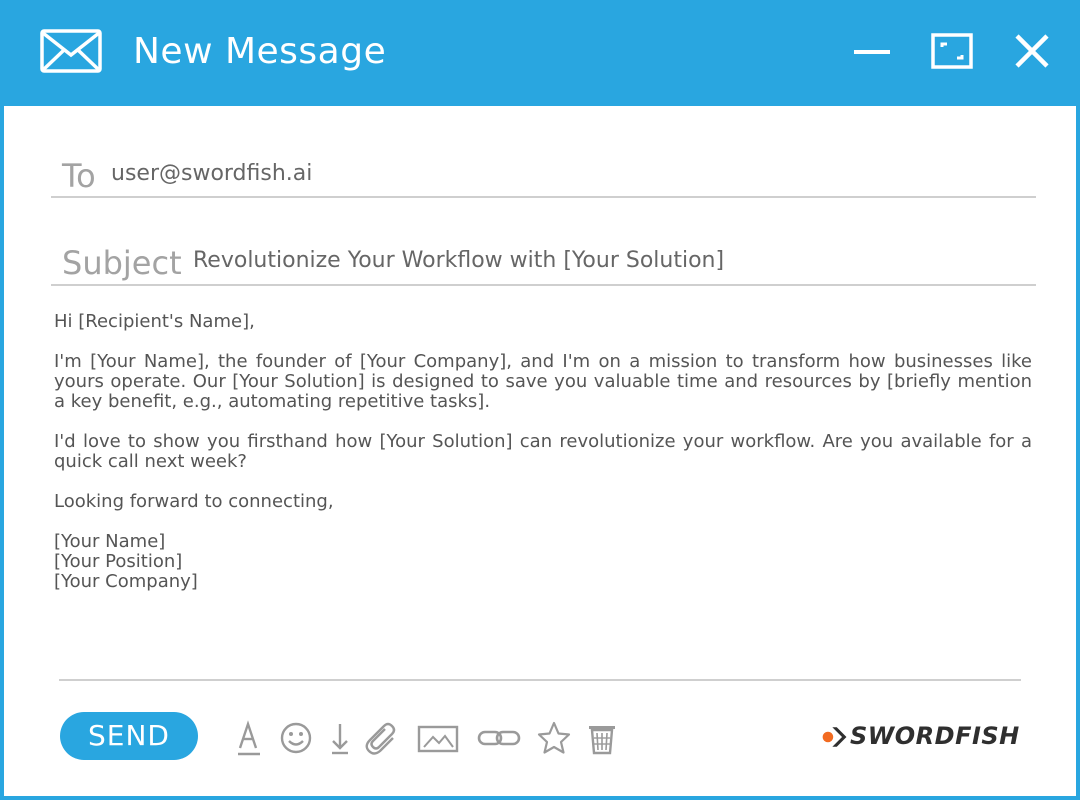 Image resolution: width=1080 pixels, height=800 pixels. I want to click on emoji-button, so click(296, 738).